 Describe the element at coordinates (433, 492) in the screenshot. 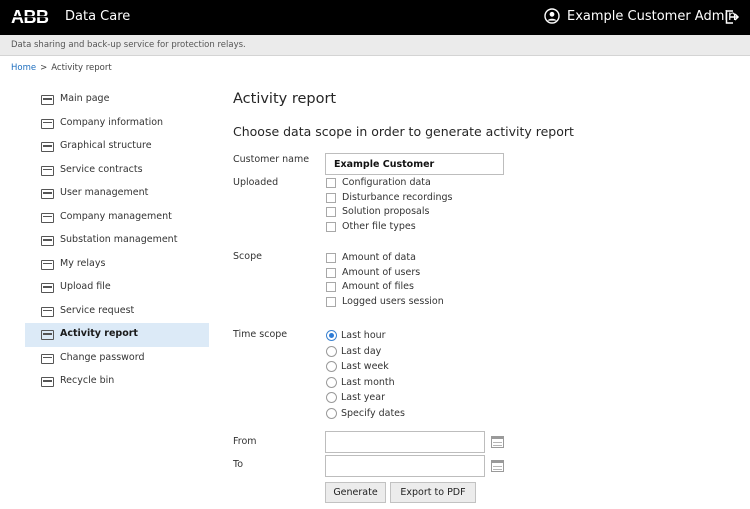

I see `export-pdf-button: Export to PDF` at that location.